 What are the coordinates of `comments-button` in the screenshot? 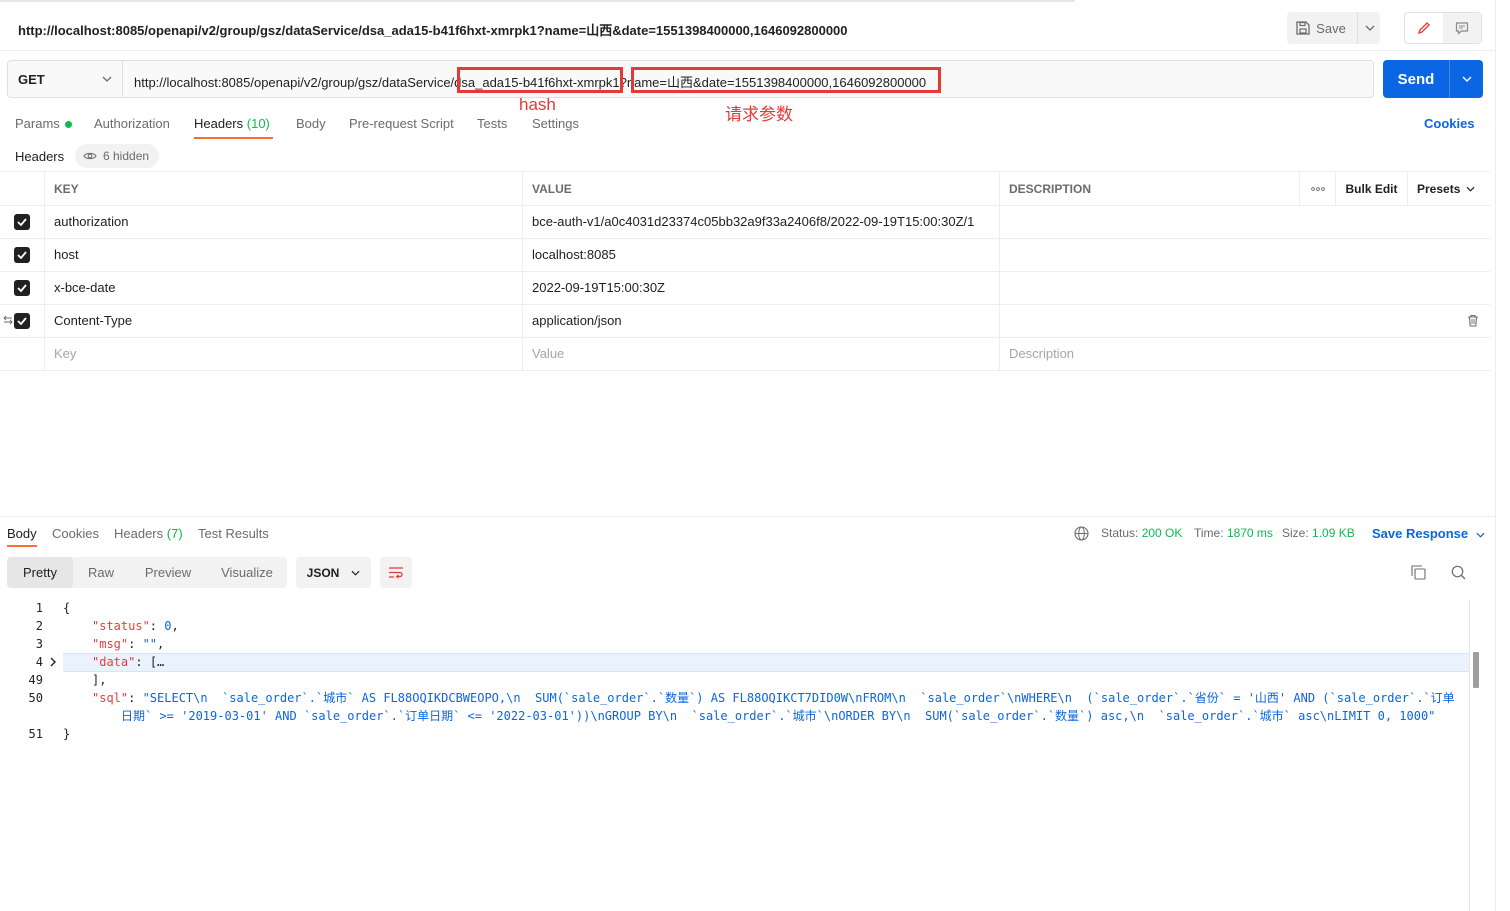 It's located at (1462, 28).